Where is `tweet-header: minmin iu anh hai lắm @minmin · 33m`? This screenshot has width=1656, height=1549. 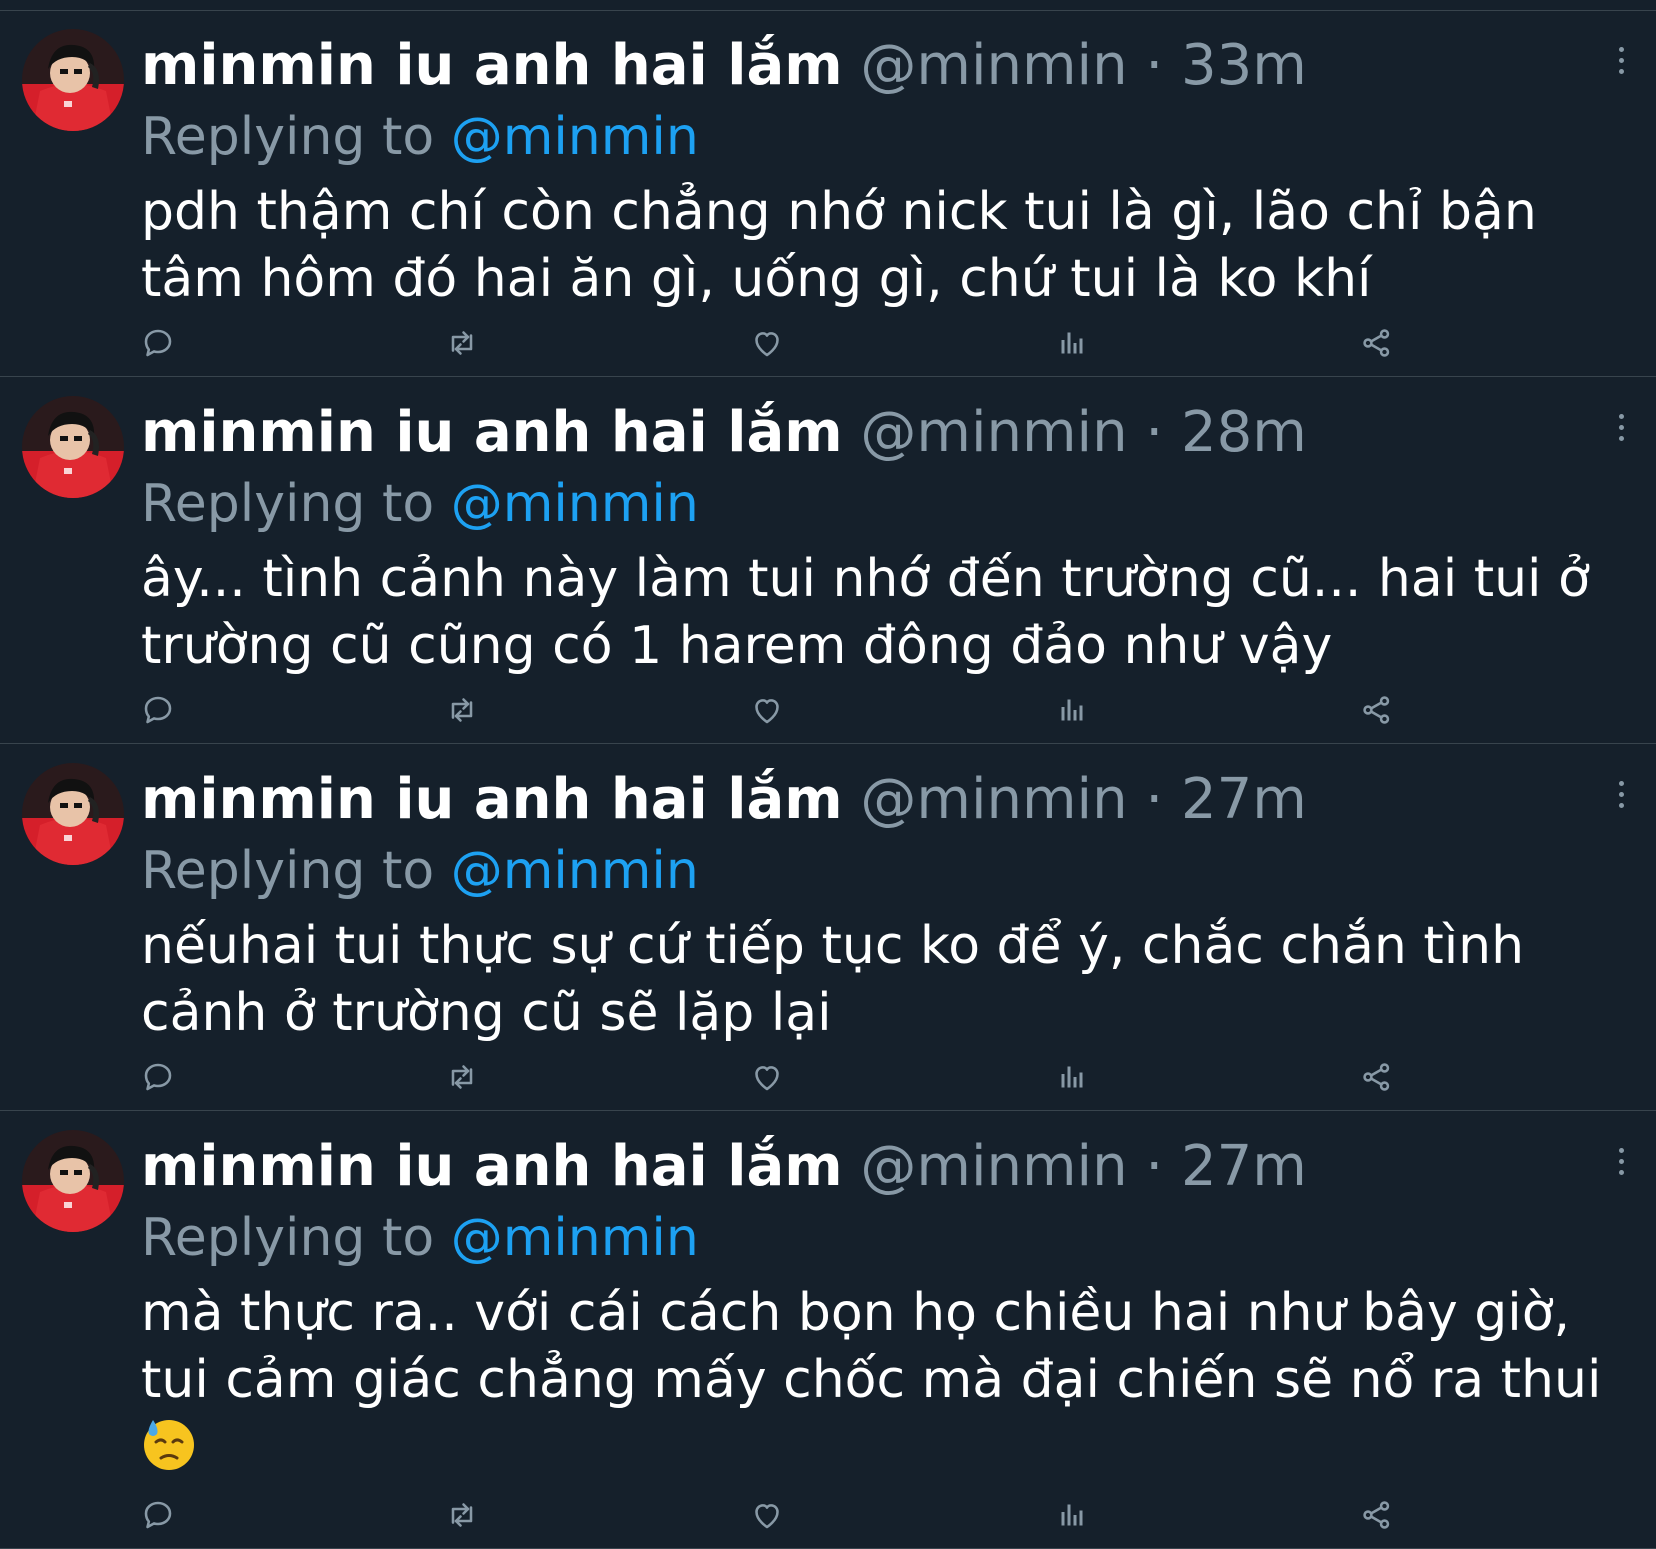
tweet-header: minmin iu anh hai lắm @minmin · 33m is located at coordinates (724, 66).